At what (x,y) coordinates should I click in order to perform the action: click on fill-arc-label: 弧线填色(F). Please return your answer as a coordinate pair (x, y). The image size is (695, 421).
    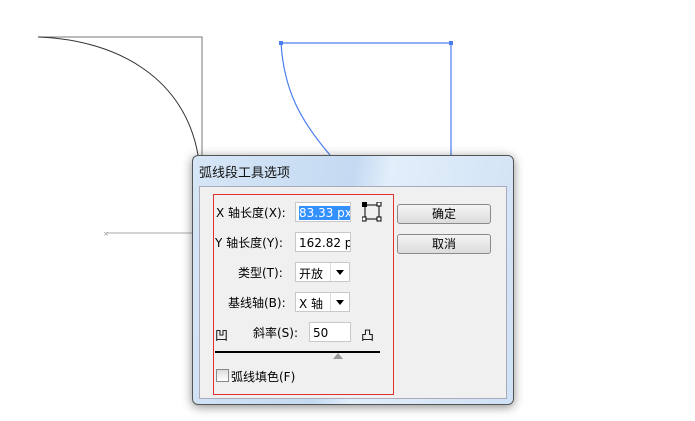
    Looking at the image, I should click on (263, 377).